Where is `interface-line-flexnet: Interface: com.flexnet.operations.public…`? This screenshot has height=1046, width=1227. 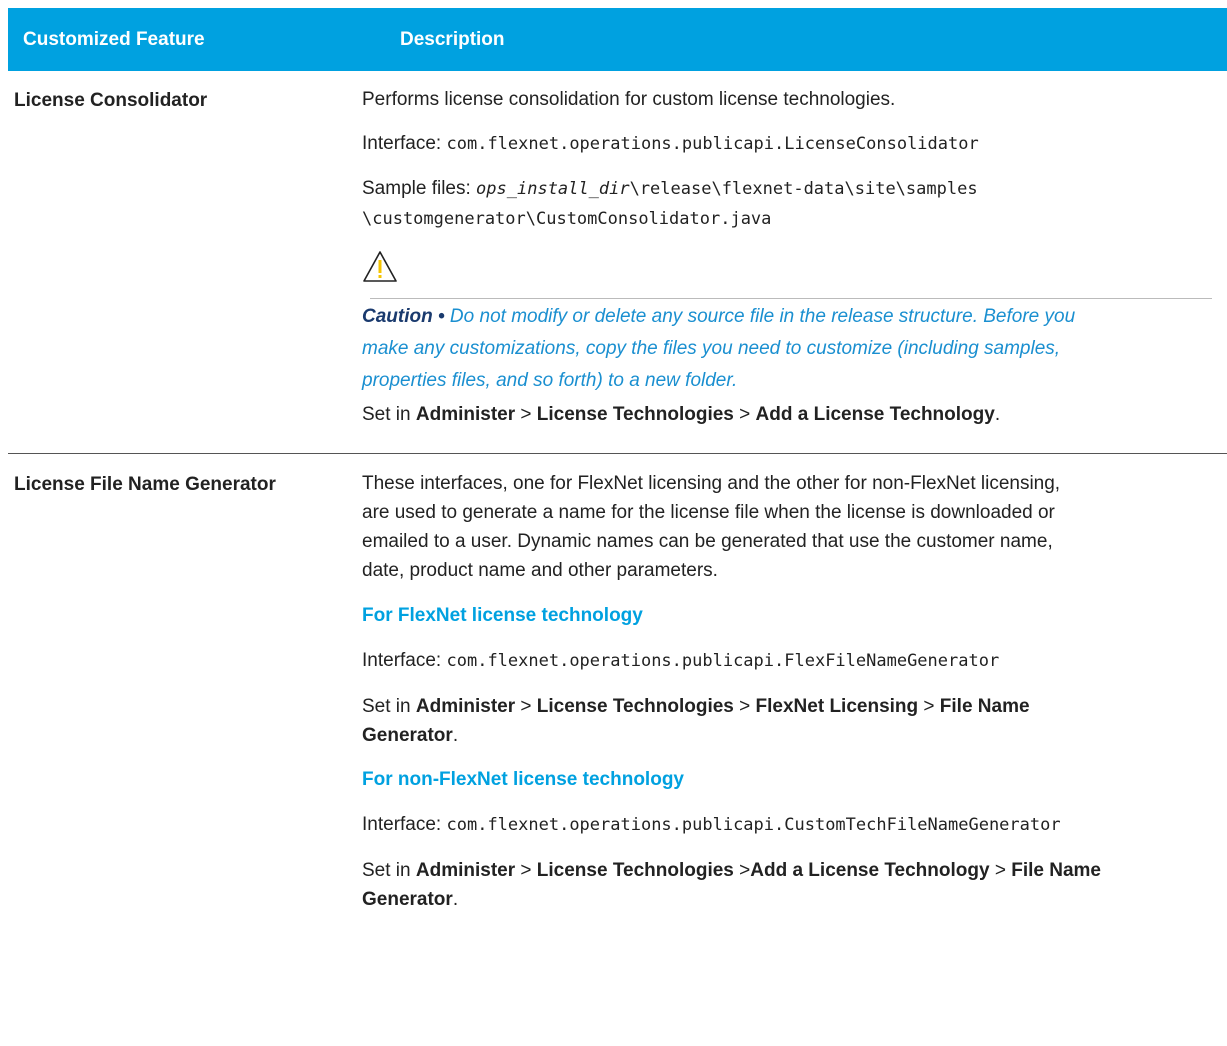
interface-line-flexnet: Interface: com.flexnet.operations.public… is located at coordinates (681, 660).